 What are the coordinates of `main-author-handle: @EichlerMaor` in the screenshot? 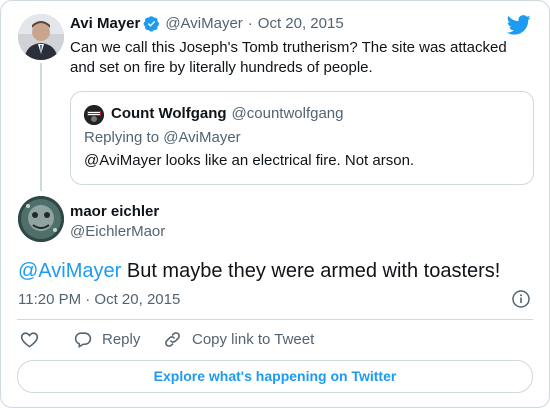 It's located at (117, 231).